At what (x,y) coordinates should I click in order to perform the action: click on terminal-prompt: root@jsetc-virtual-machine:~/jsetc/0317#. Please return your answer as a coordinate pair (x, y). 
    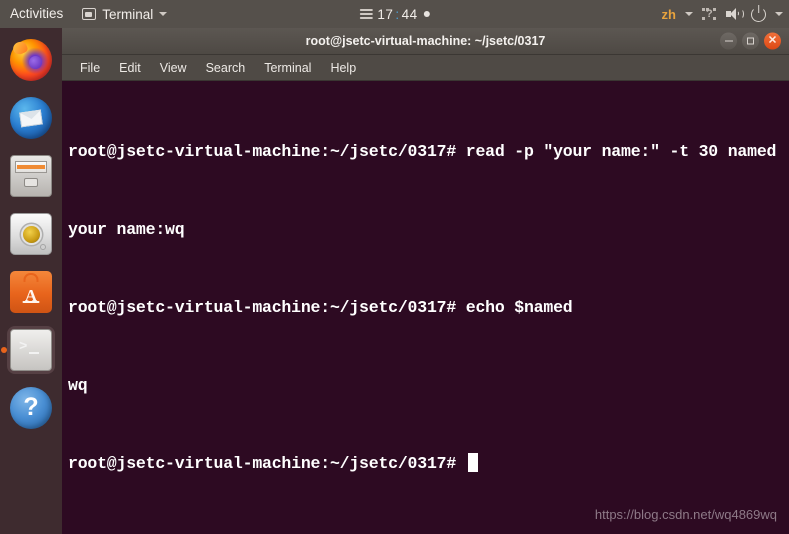
    Looking at the image, I should click on (267, 463).